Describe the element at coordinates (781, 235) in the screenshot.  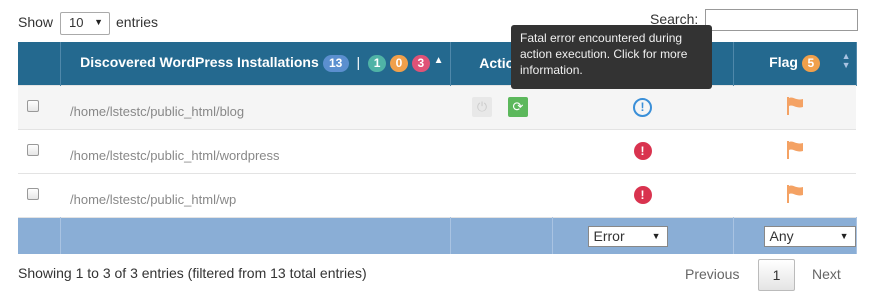
I see `flag-filter-value: Any` at that location.